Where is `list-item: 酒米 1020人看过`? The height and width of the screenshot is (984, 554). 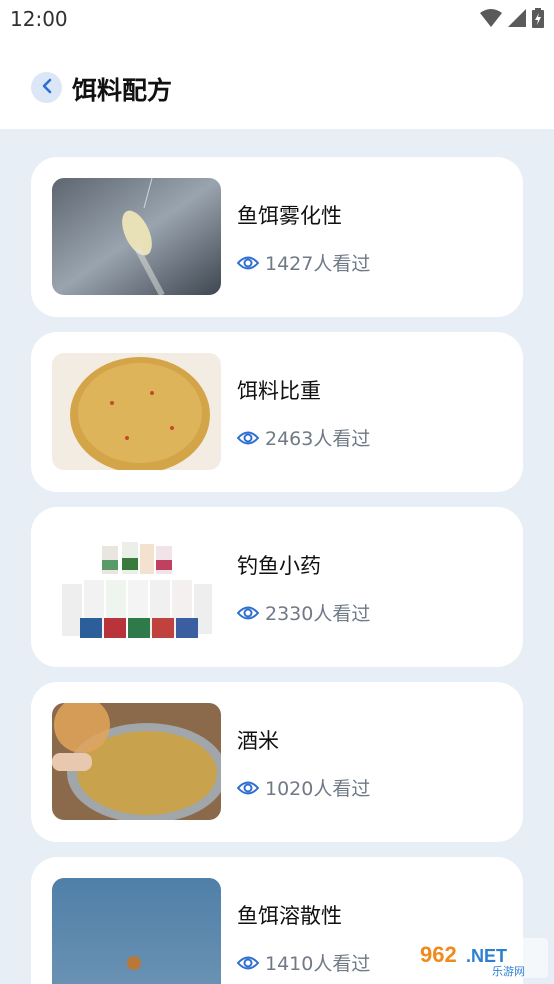
list-item: 酒米 1020人看过 is located at coordinates (277, 762).